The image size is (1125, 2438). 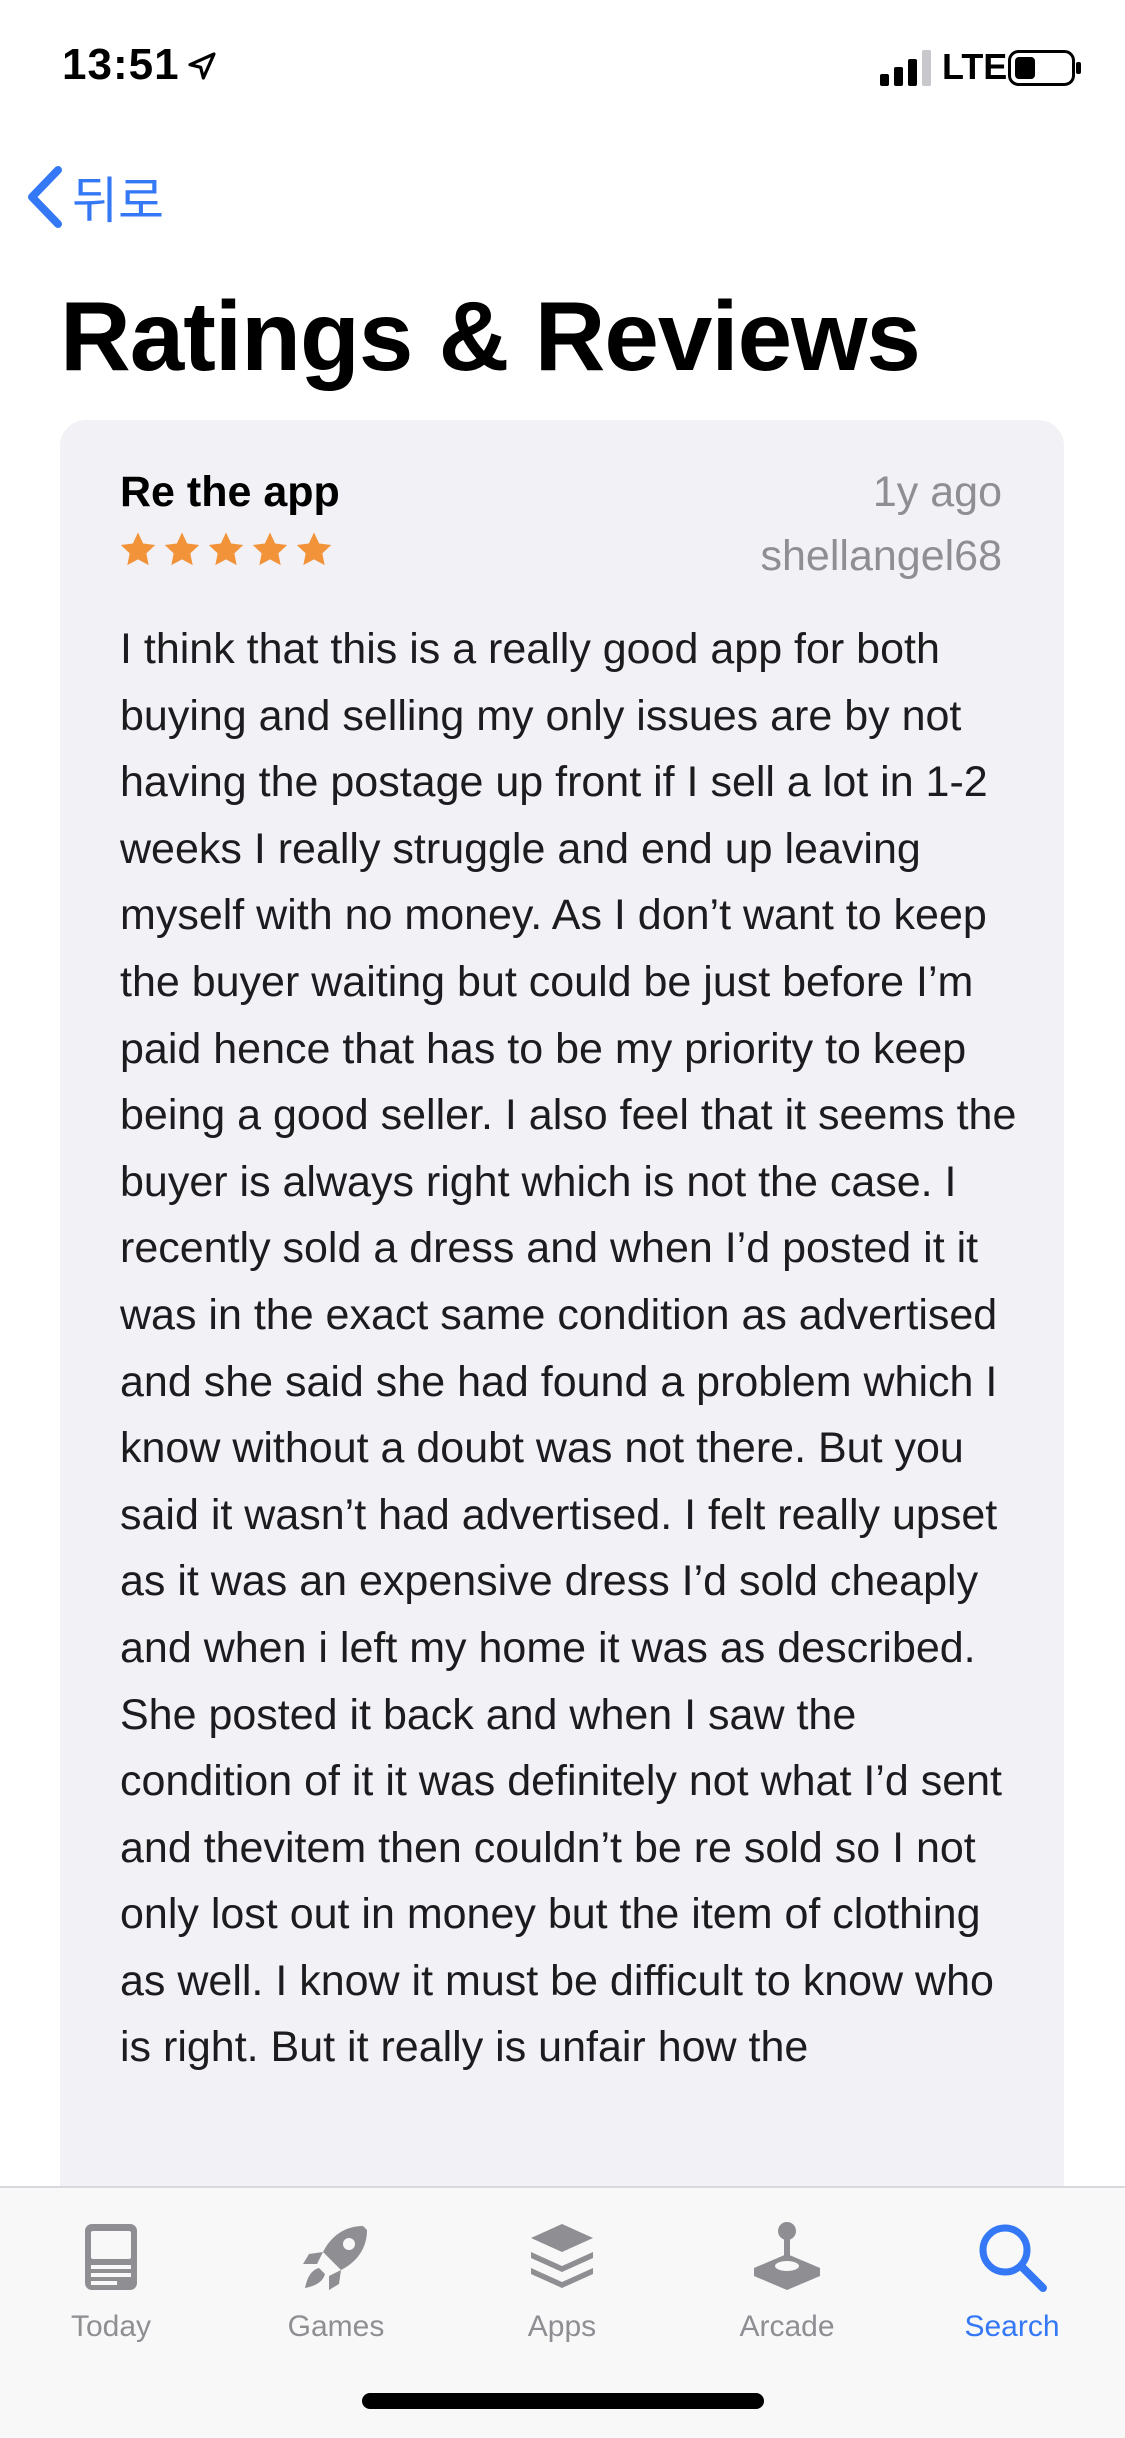 I want to click on tab-apps: Apps, so click(x=562, y=2293).